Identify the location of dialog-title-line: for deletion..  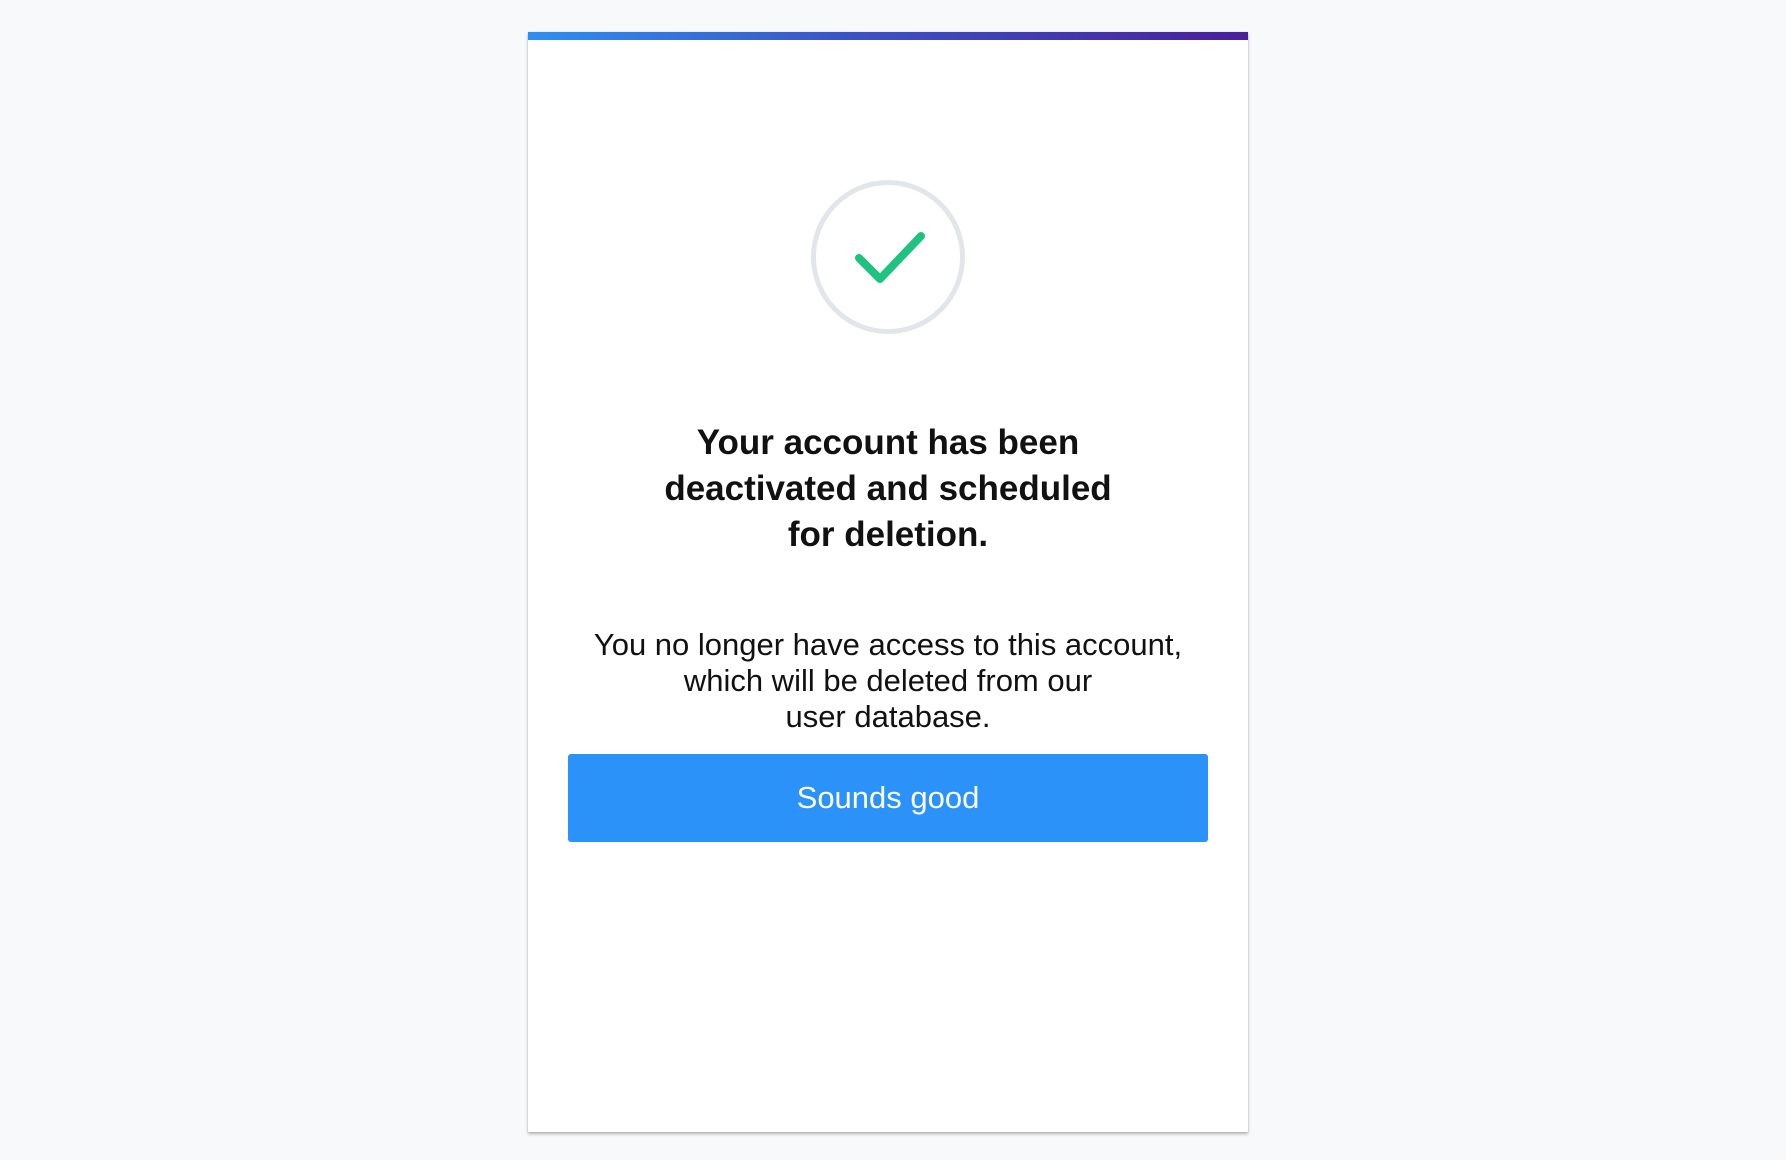
(888, 534).